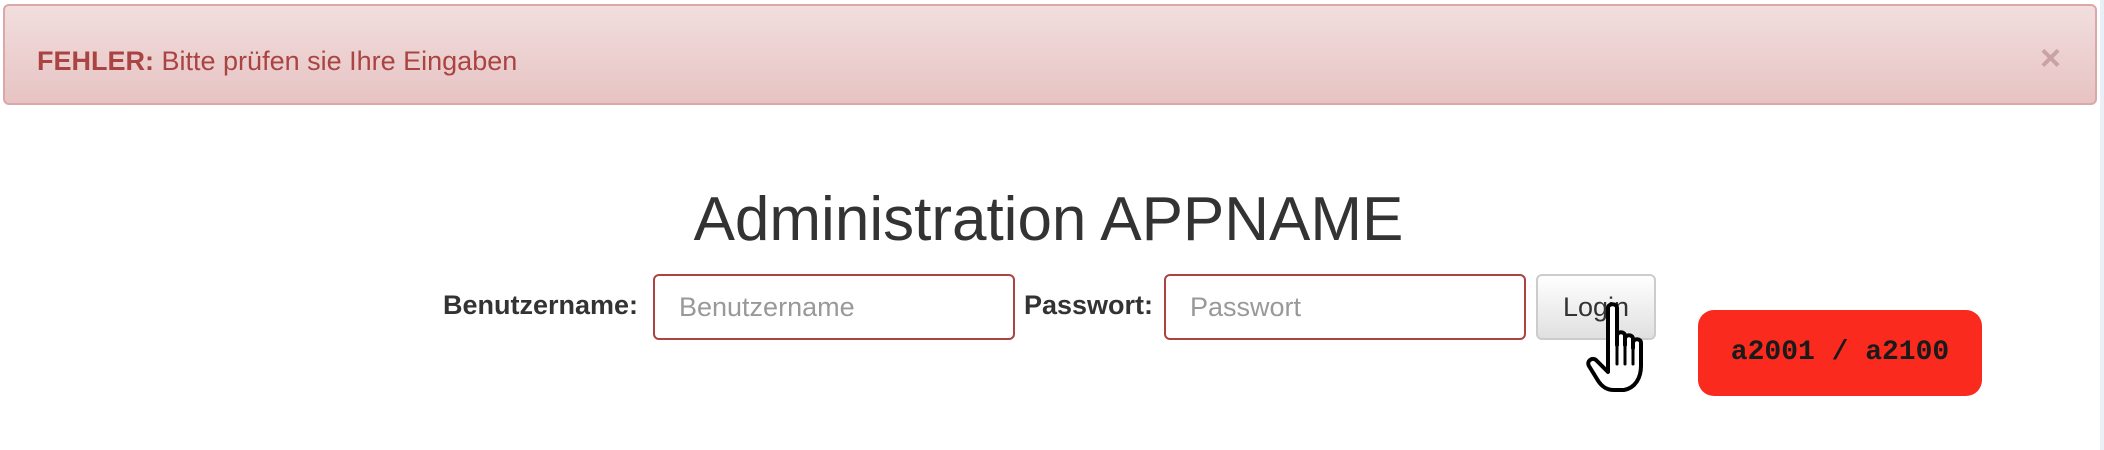  Describe the element at coordinates (1614, 347) in the screenshot. I see `hand-pointer-icon` at that location.